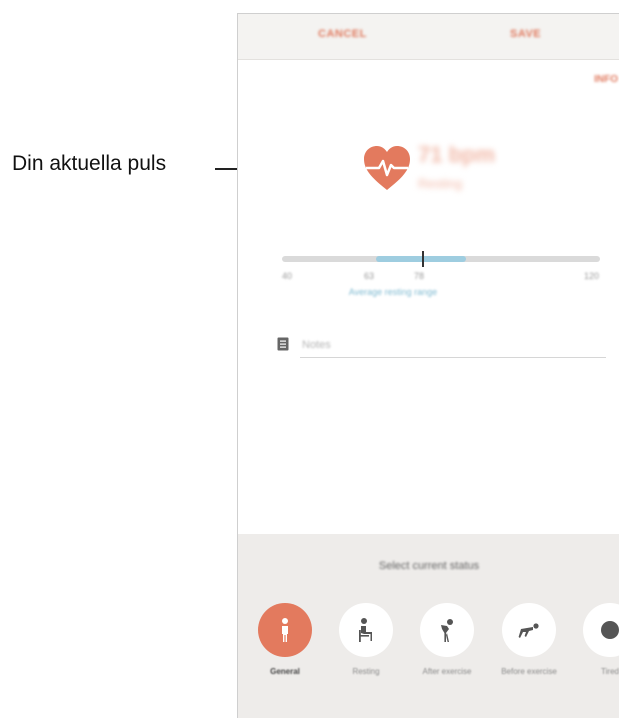 This screenshot has width=619, height=718. Describe the element at coordinates (457, 154) in the screenshot. I see `heart-rate-value: 71 bpm` at that location.